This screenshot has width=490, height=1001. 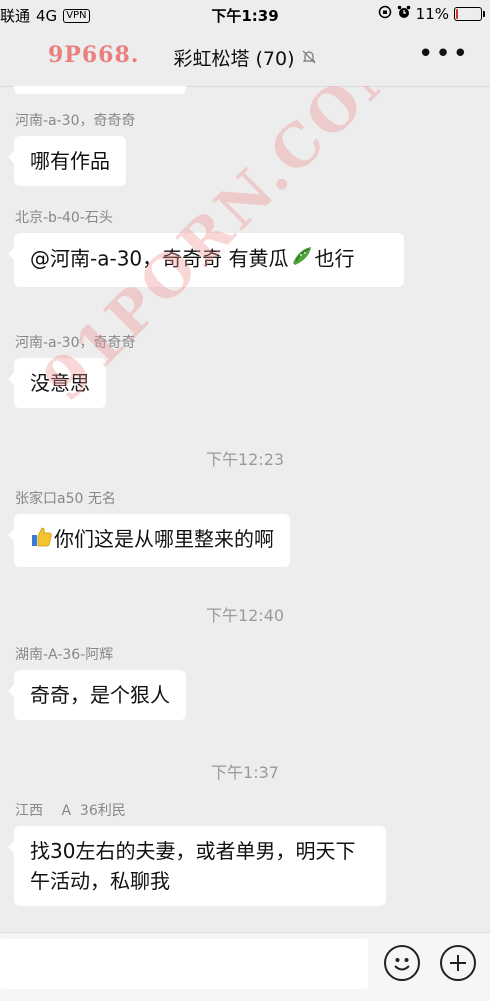 I want to click on chat-header: 彩虹松塔 (70) 9P668. •••, so click(x=245, y=58).